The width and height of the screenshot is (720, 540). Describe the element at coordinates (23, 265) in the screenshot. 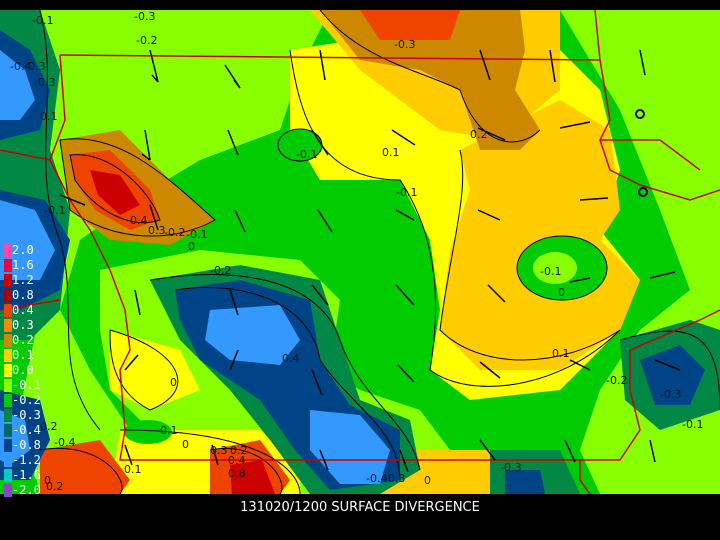

I see `legend-label: 1.6` at that location.